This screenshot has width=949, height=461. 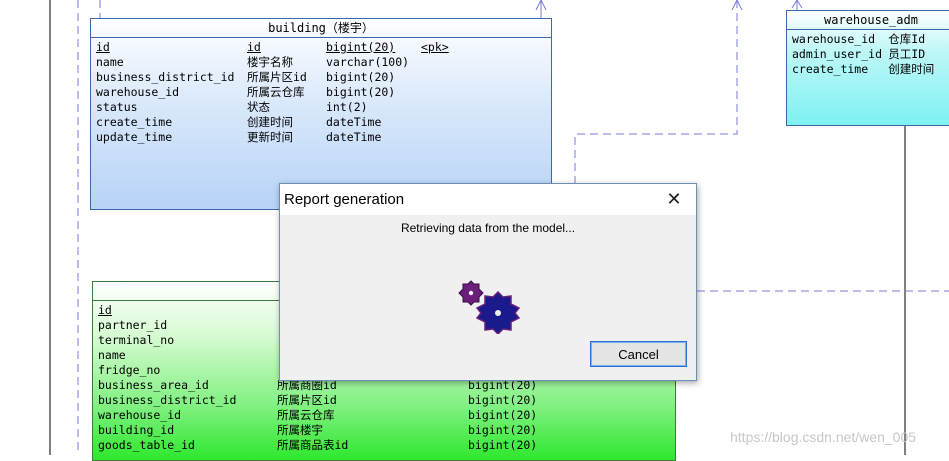 I want to click on column-name: 所属楼宇, so click(x=300, y=430).